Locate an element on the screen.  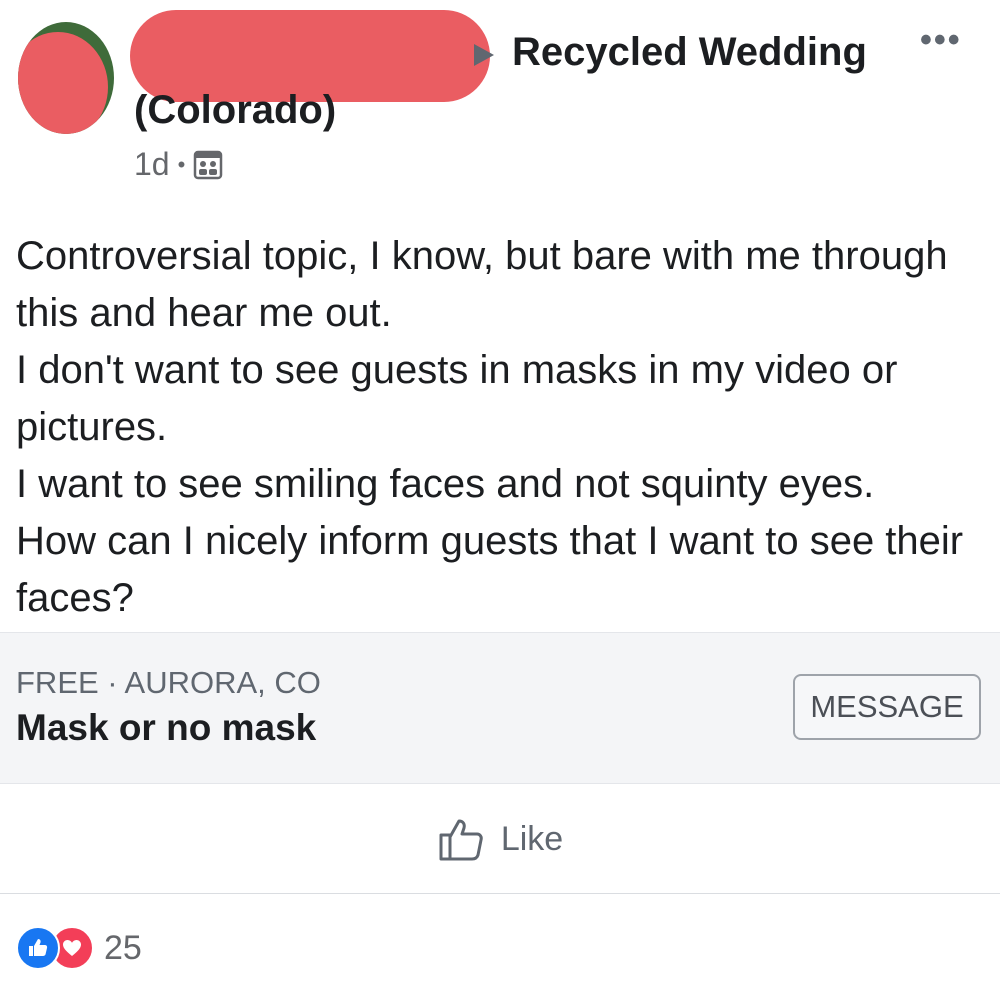
like-button: Like is located at coordinates (500, 839).